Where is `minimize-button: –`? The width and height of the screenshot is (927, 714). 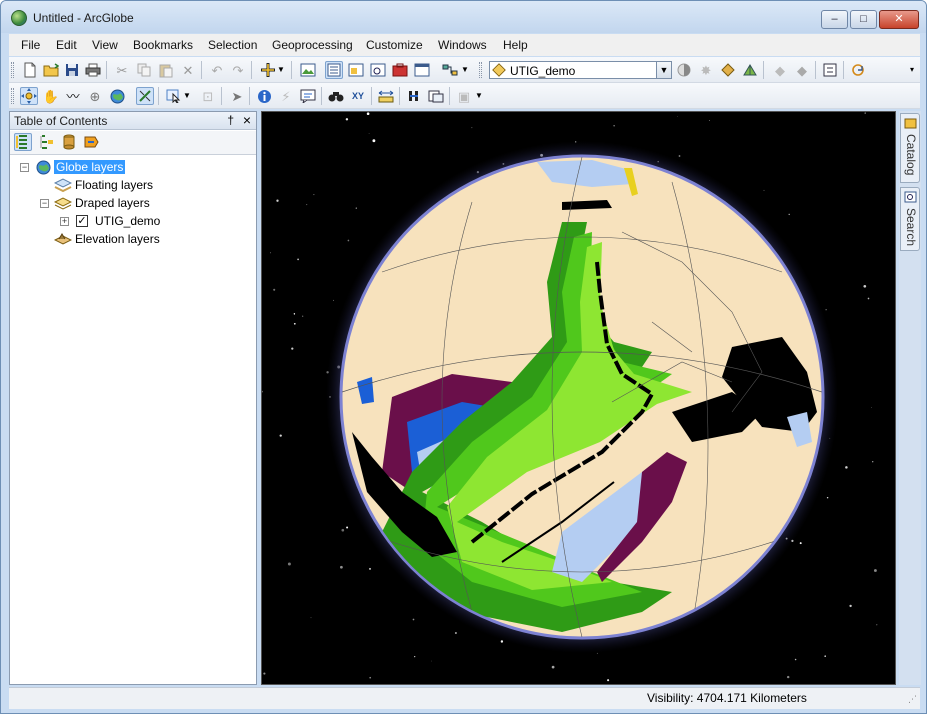
minimize-button: – is located at coordinates (834, 19).